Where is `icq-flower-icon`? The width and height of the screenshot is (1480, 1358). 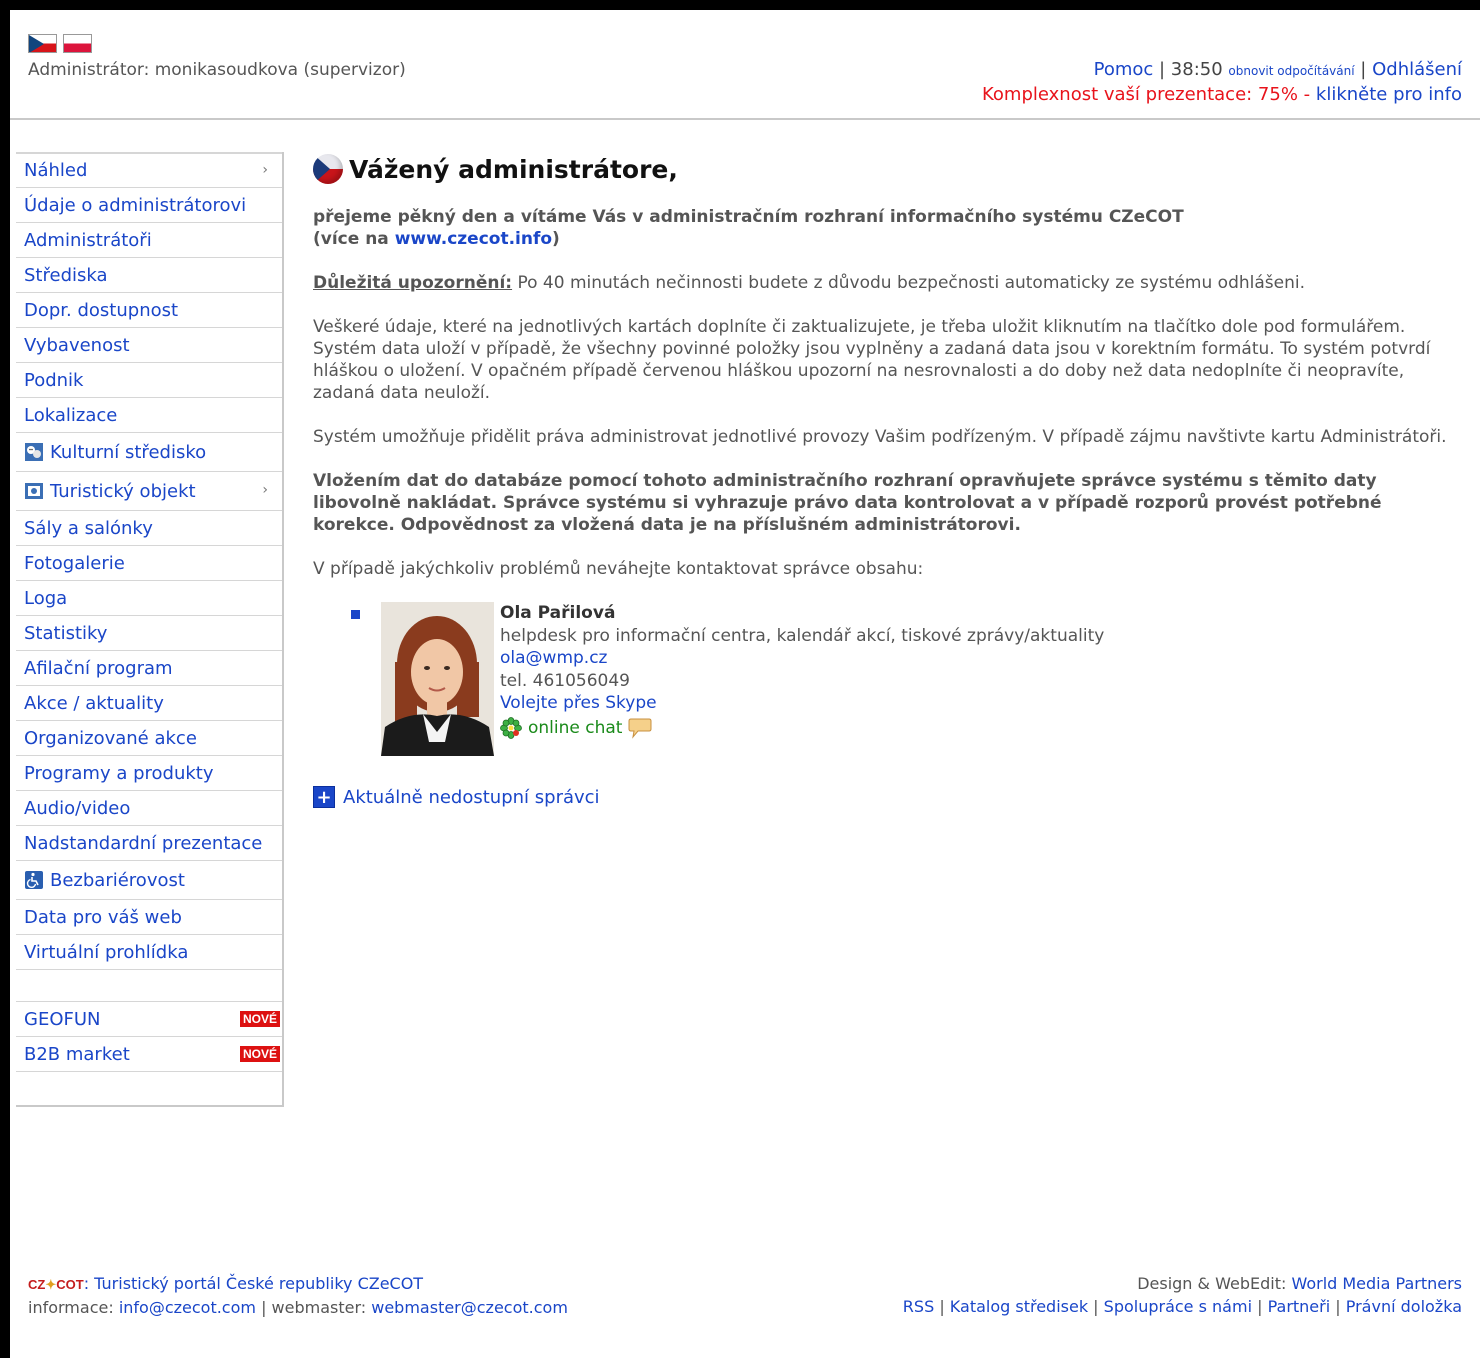 icq-flower-icon is located at coordinates (511, 727).